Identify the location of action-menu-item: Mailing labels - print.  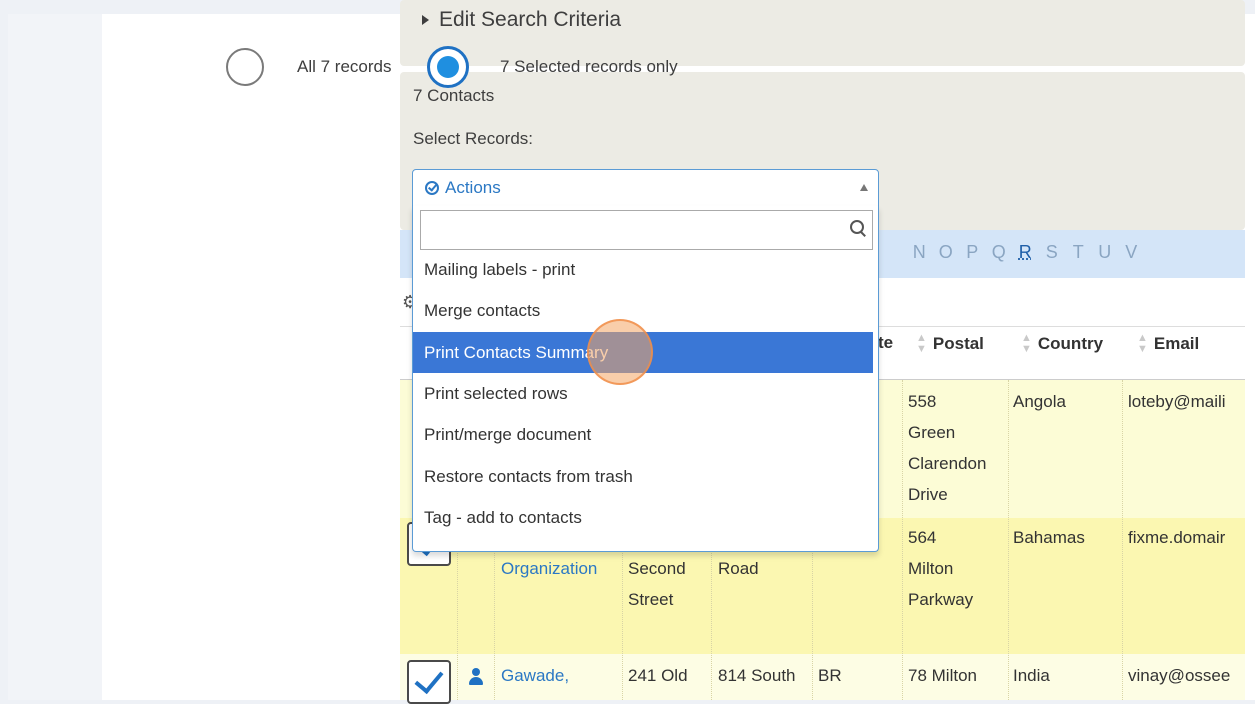
(643, 269).